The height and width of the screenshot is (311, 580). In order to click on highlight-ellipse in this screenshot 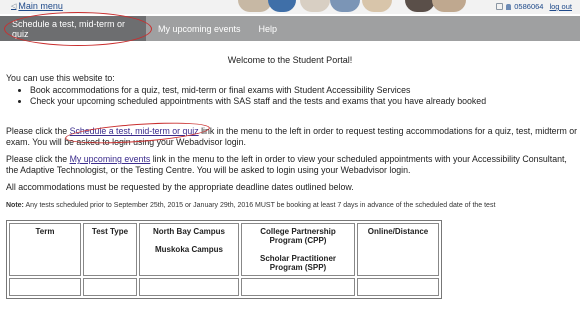, I will do `click(78, 29)`.